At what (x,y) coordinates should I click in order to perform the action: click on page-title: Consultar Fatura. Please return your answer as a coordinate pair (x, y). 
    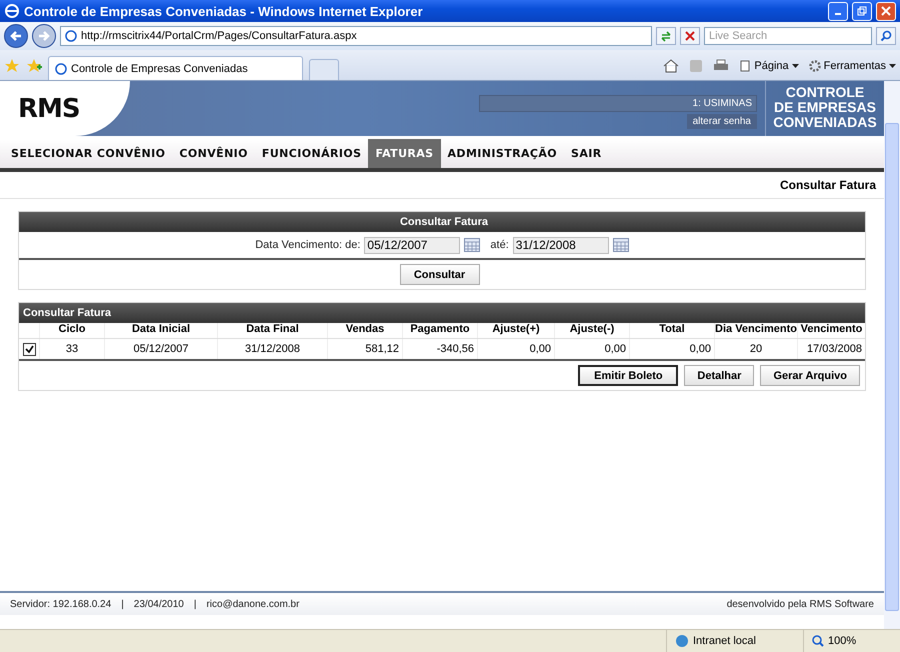
    Looking at the image, I should click on (828, 185).